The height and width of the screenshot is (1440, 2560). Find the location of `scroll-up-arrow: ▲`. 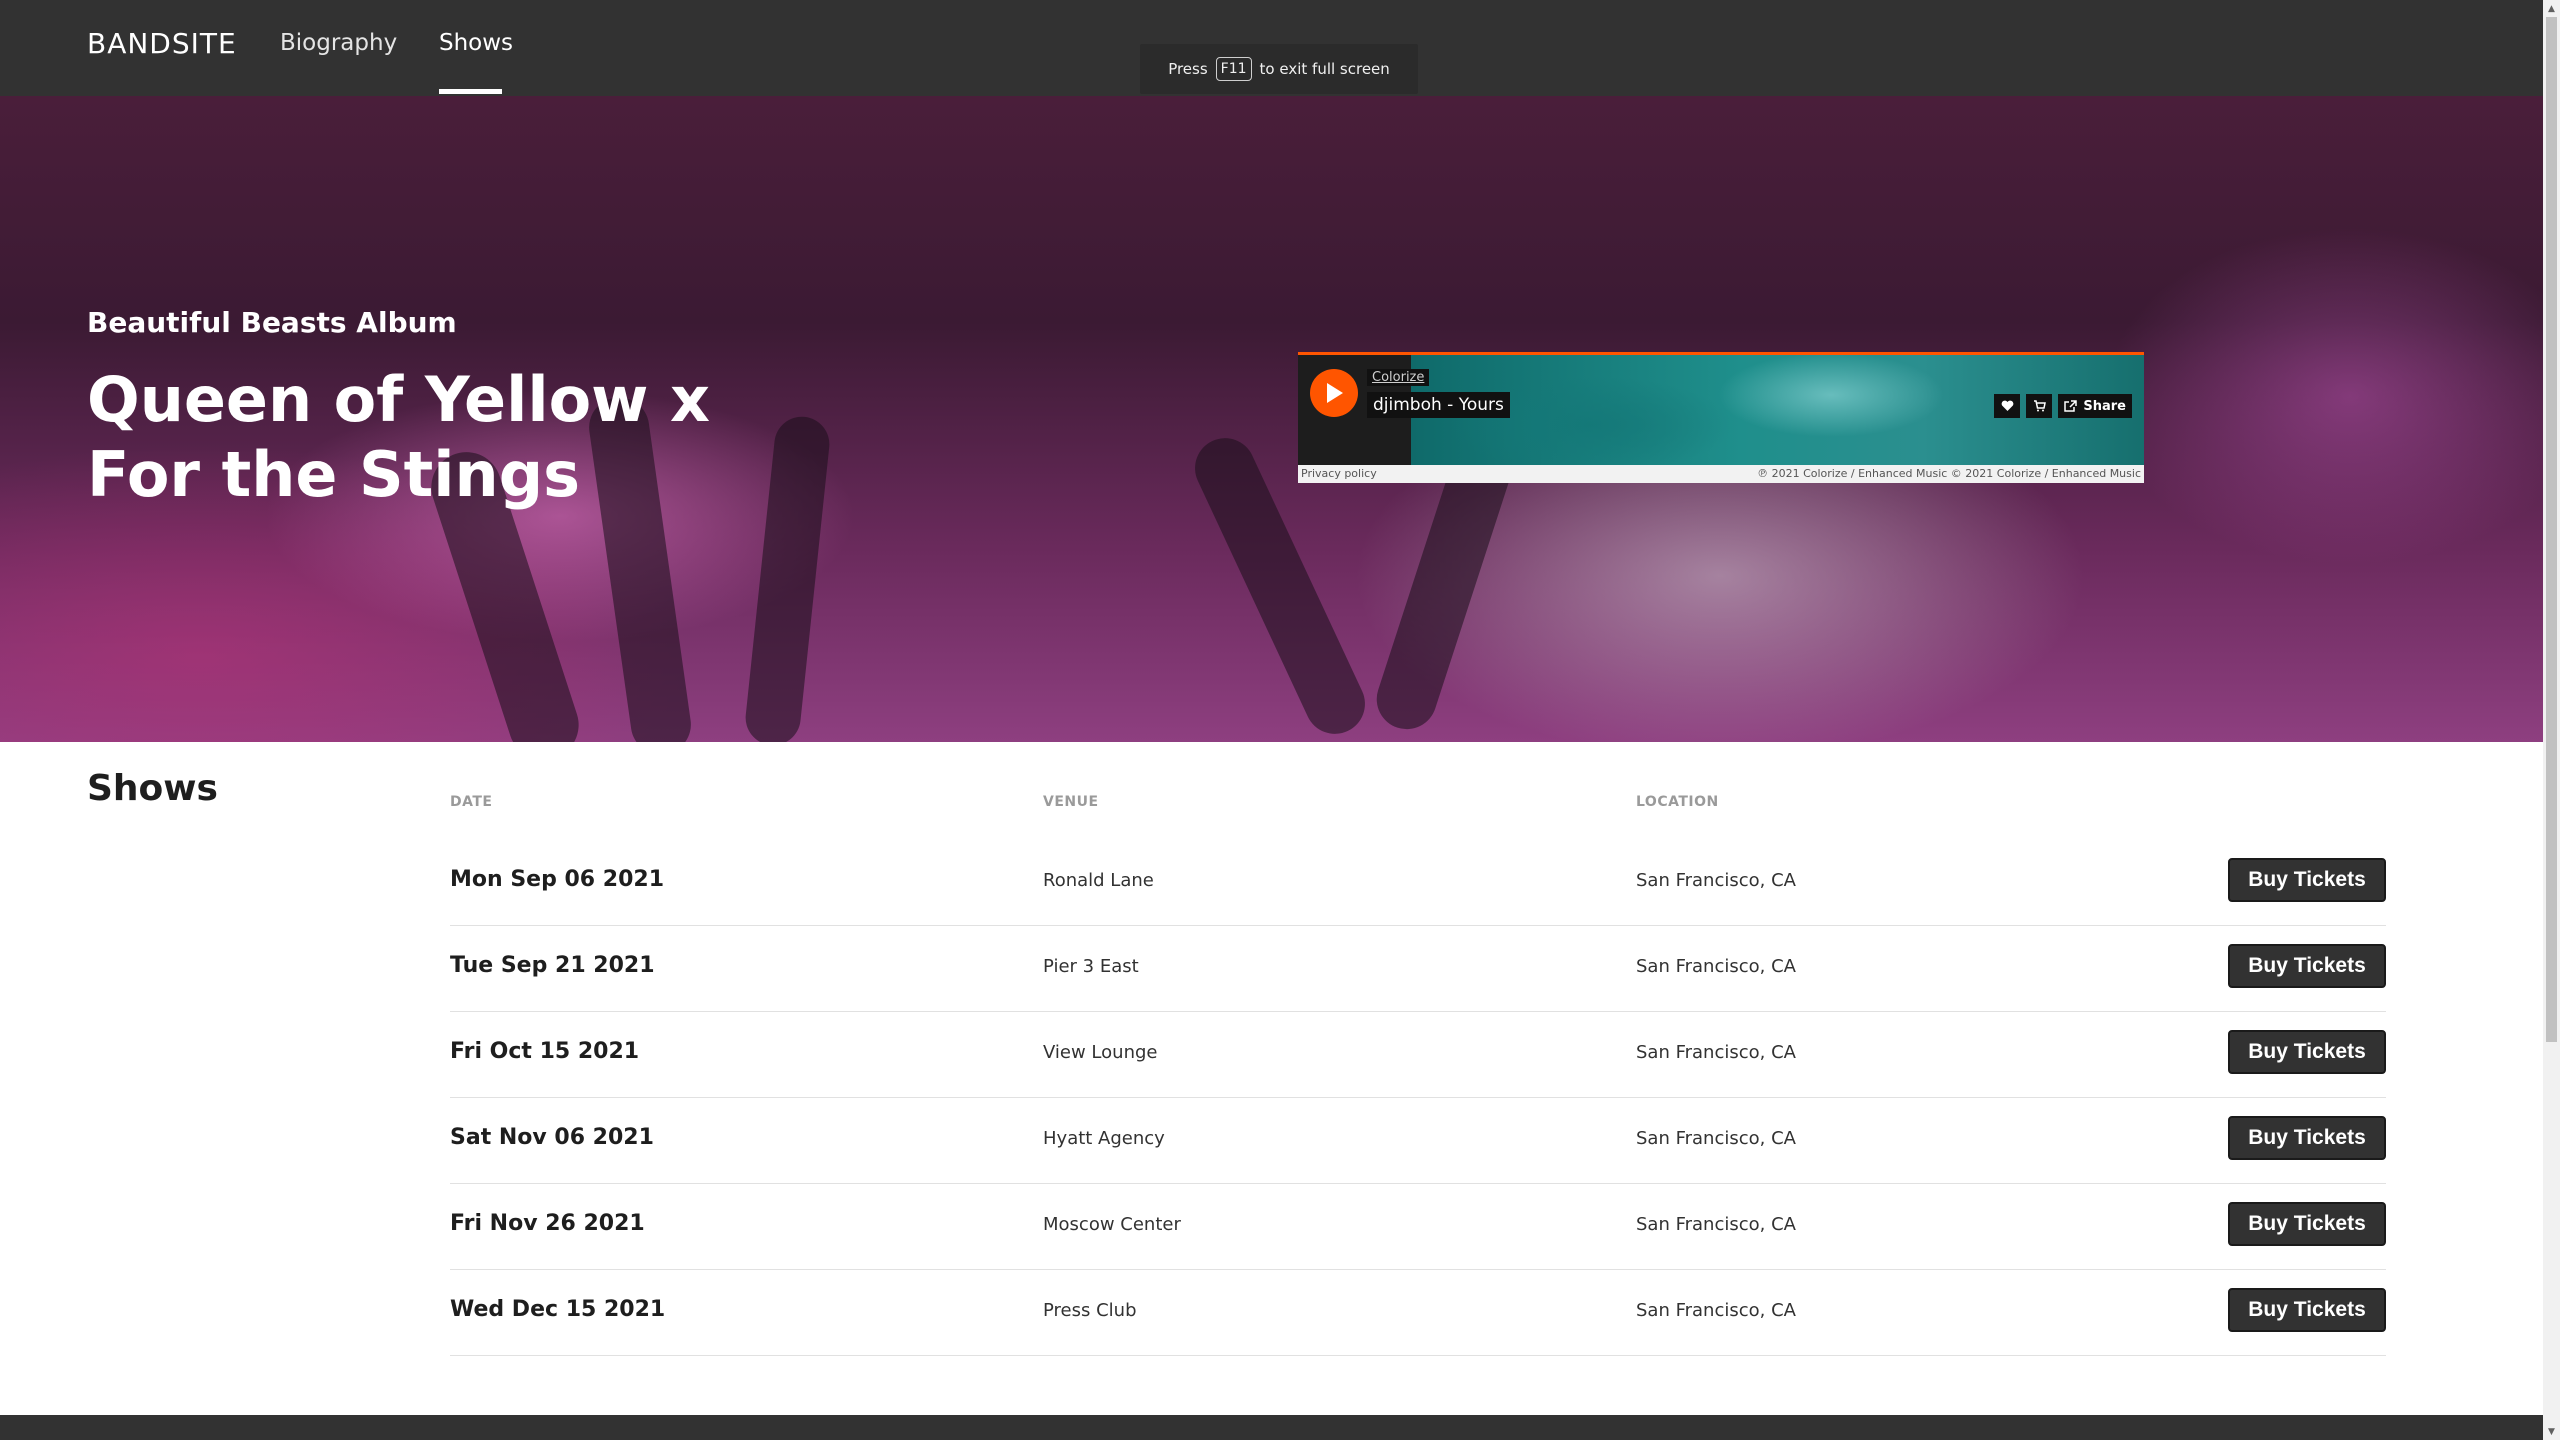

scroll-up-arrow: ▲ is located at coordinates (2551, 8).